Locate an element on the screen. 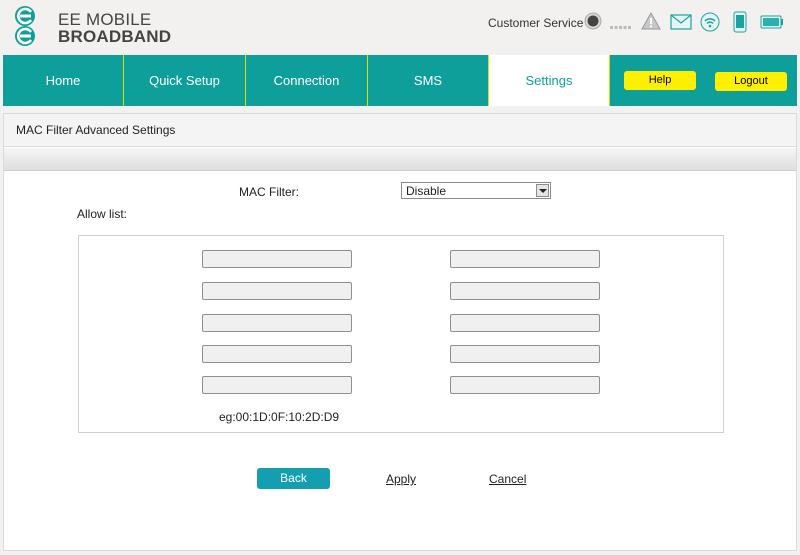  ee-logo: EE MOBILE BROADBAND is located at coordinates (92, 26).